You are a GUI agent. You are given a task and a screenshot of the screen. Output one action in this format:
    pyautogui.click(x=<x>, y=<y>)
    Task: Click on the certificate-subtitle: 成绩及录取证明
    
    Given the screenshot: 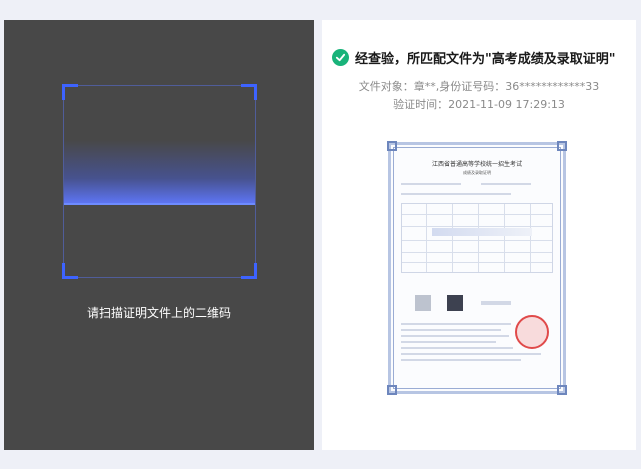 What is the action you would take?
    pyautogui.click(x=477, y=172)
    